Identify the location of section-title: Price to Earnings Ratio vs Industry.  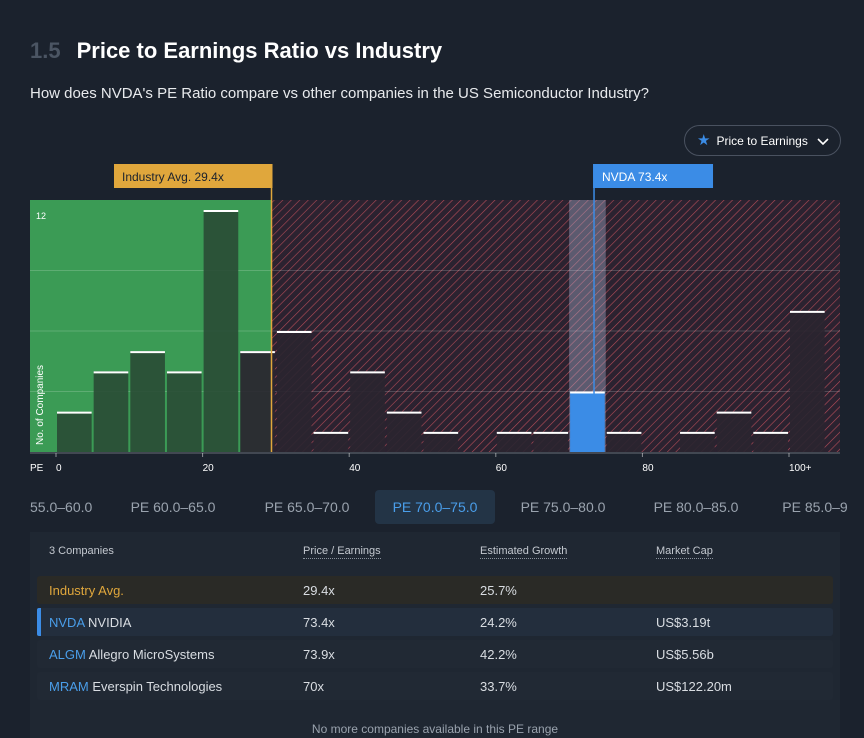
(259, 50).